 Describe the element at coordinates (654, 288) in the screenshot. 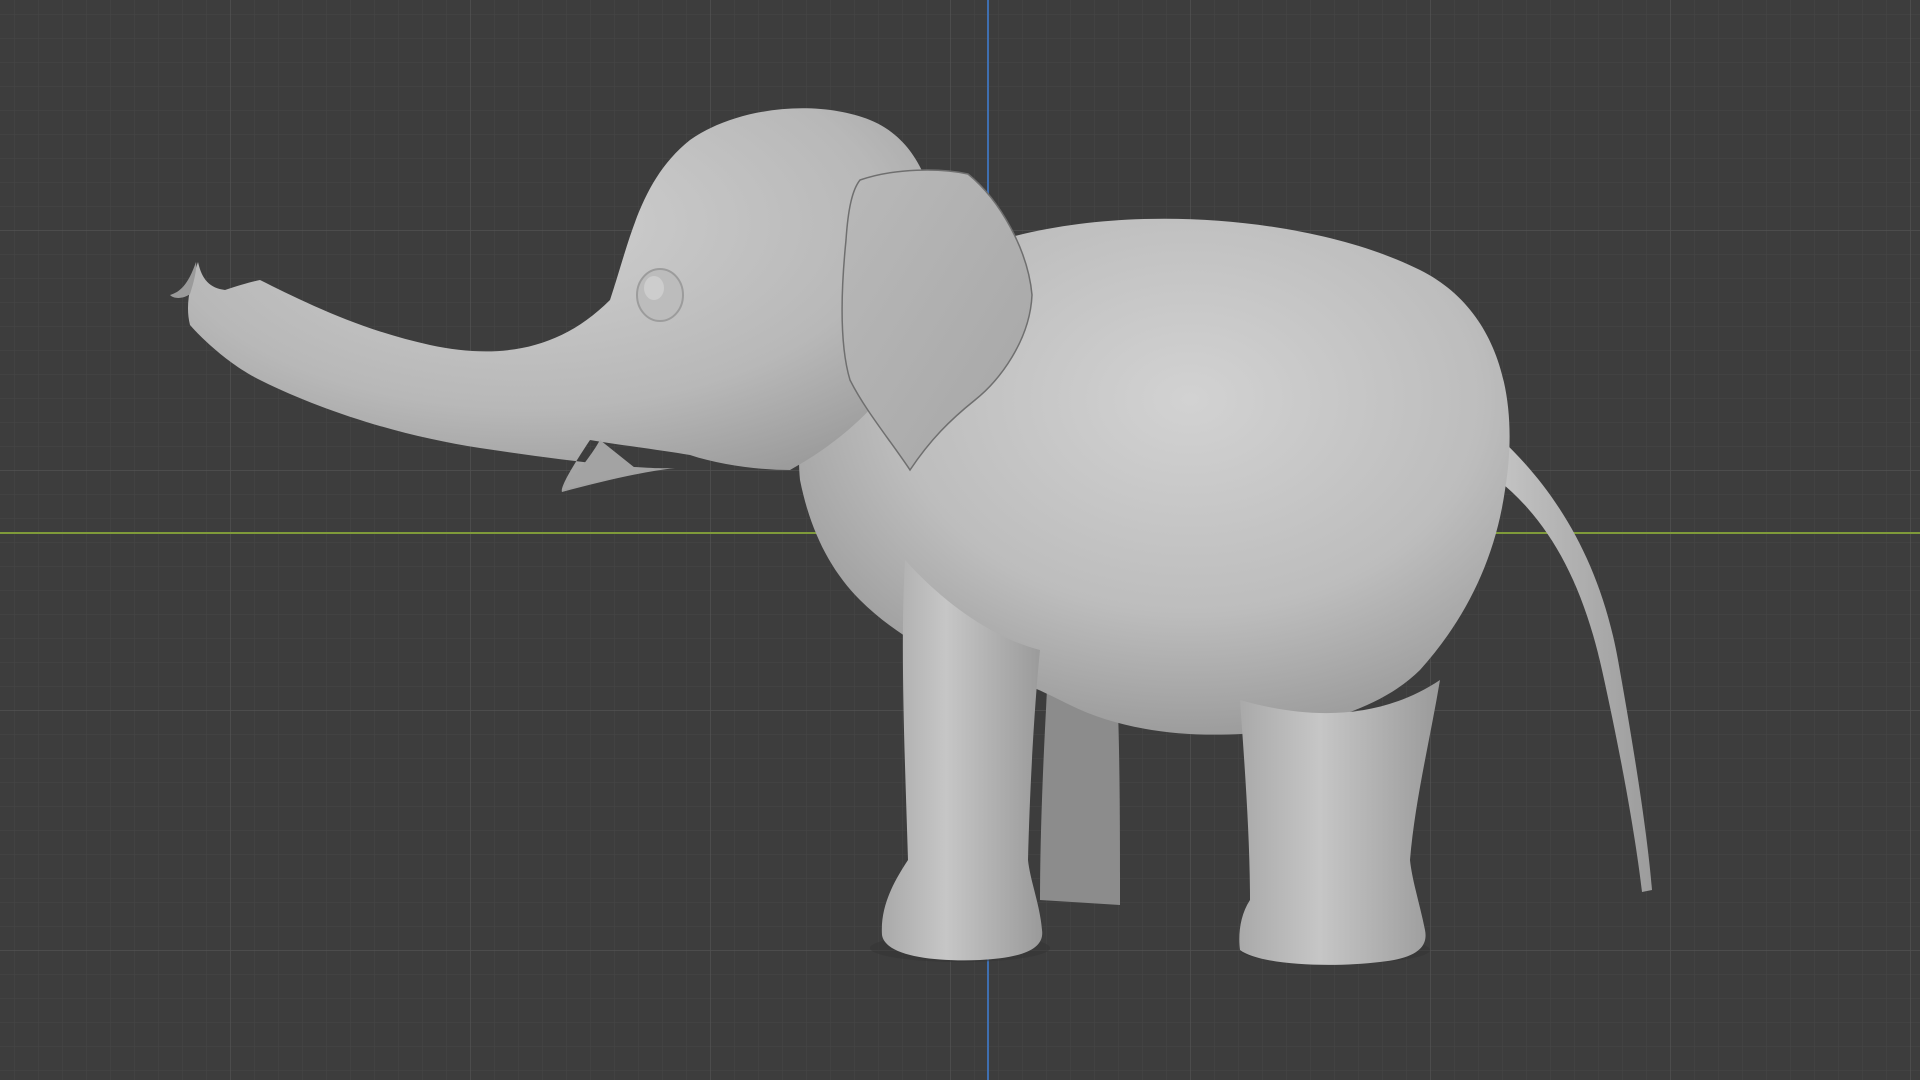

I see `eye-highlight` at that location.